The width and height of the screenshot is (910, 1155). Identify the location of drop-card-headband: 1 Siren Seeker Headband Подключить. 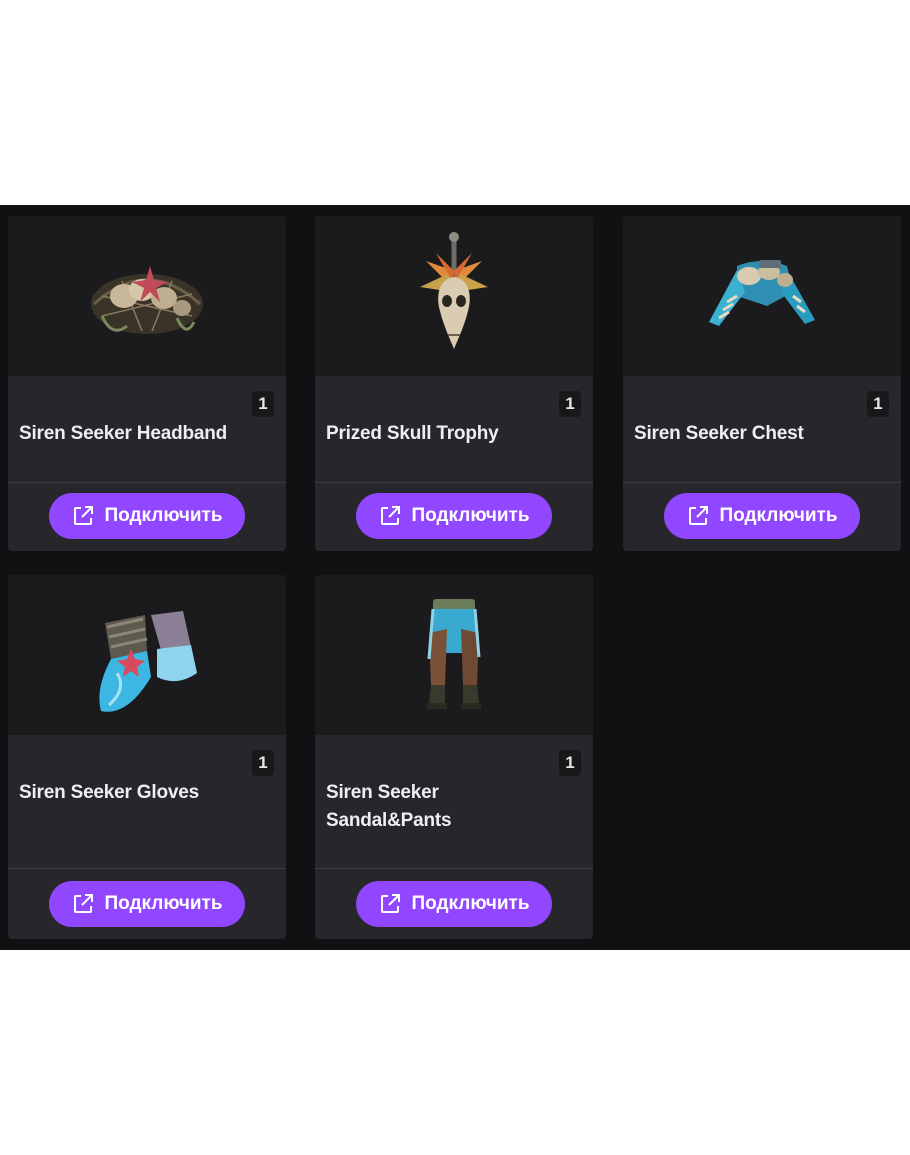
(147, 383).